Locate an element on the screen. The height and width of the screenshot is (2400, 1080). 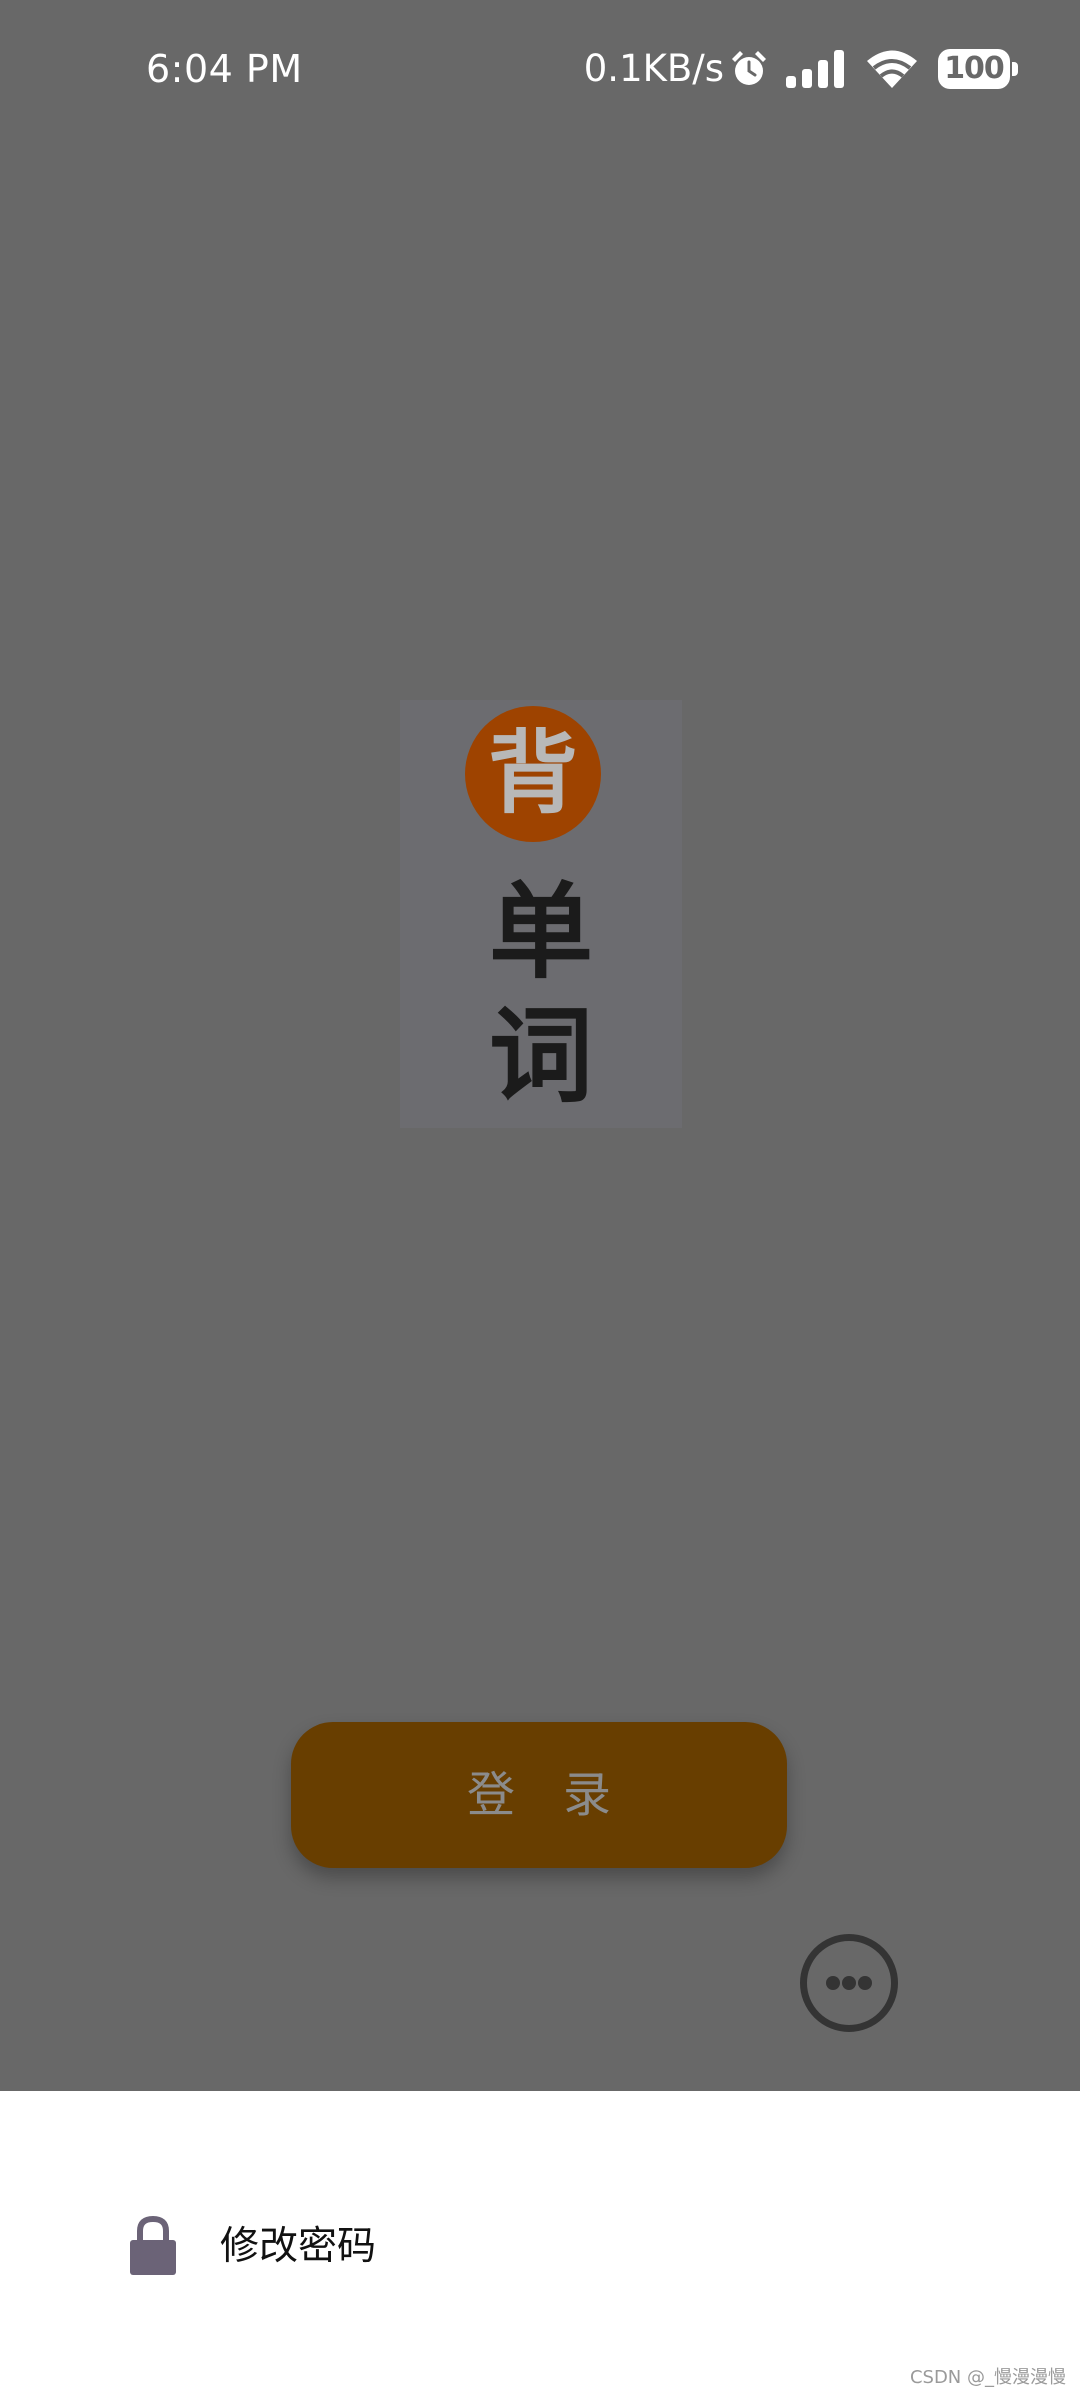
network-speed: 0.1KB/s is located at coordinates (653, 68).